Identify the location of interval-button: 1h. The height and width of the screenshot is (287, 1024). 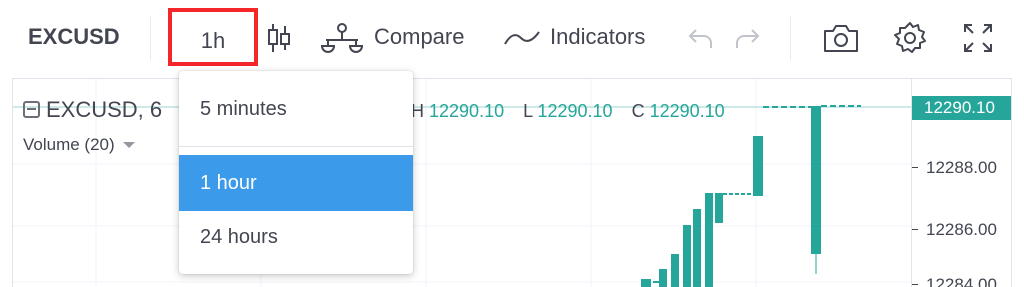
(213, 37).